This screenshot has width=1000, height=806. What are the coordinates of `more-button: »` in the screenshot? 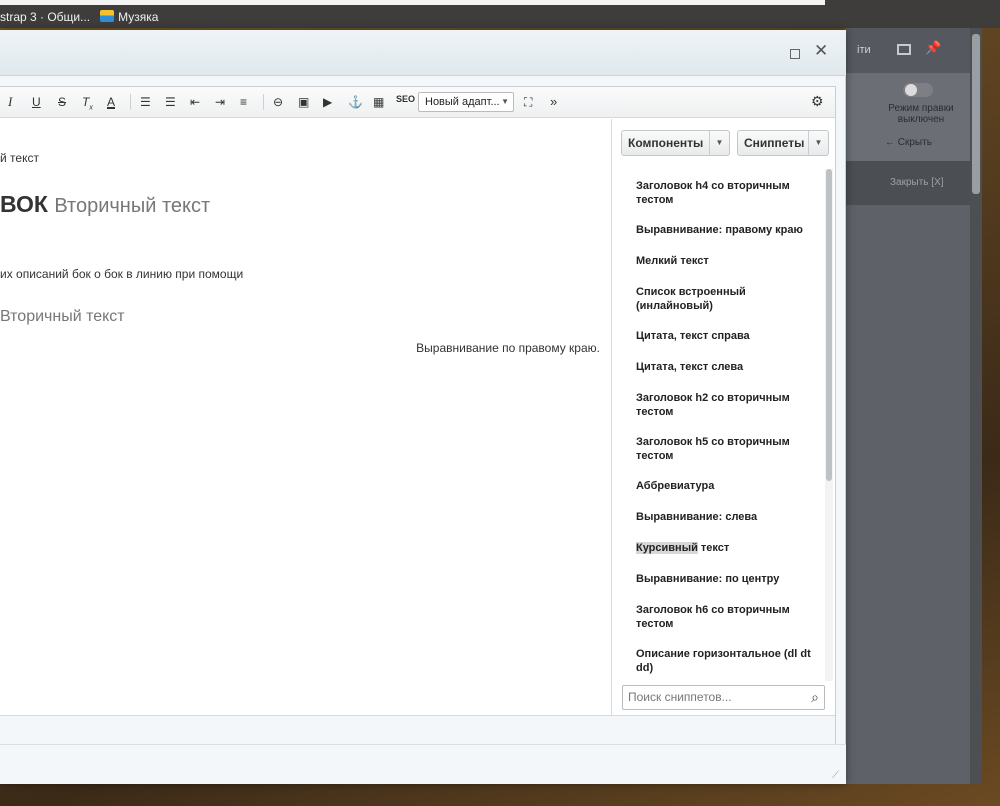 It's located at (553, 102).